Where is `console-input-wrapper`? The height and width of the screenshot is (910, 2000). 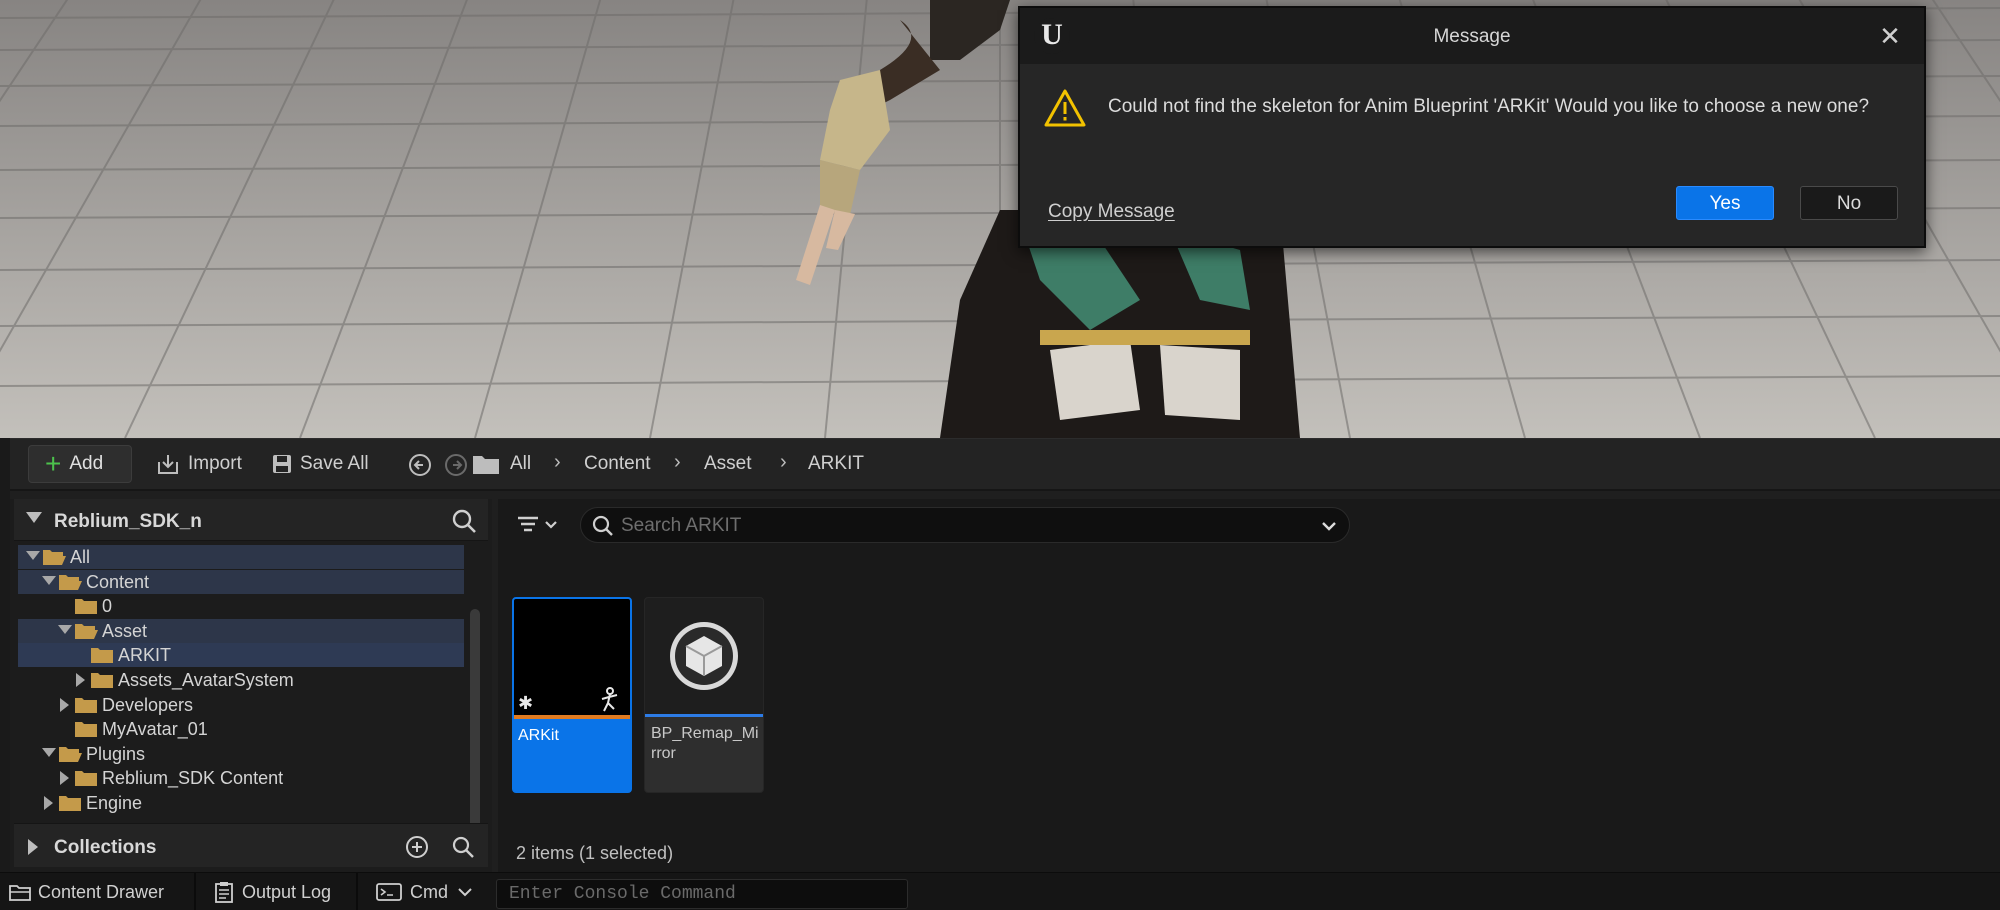 console-input-wrapper is located at coordinates (702, 894).